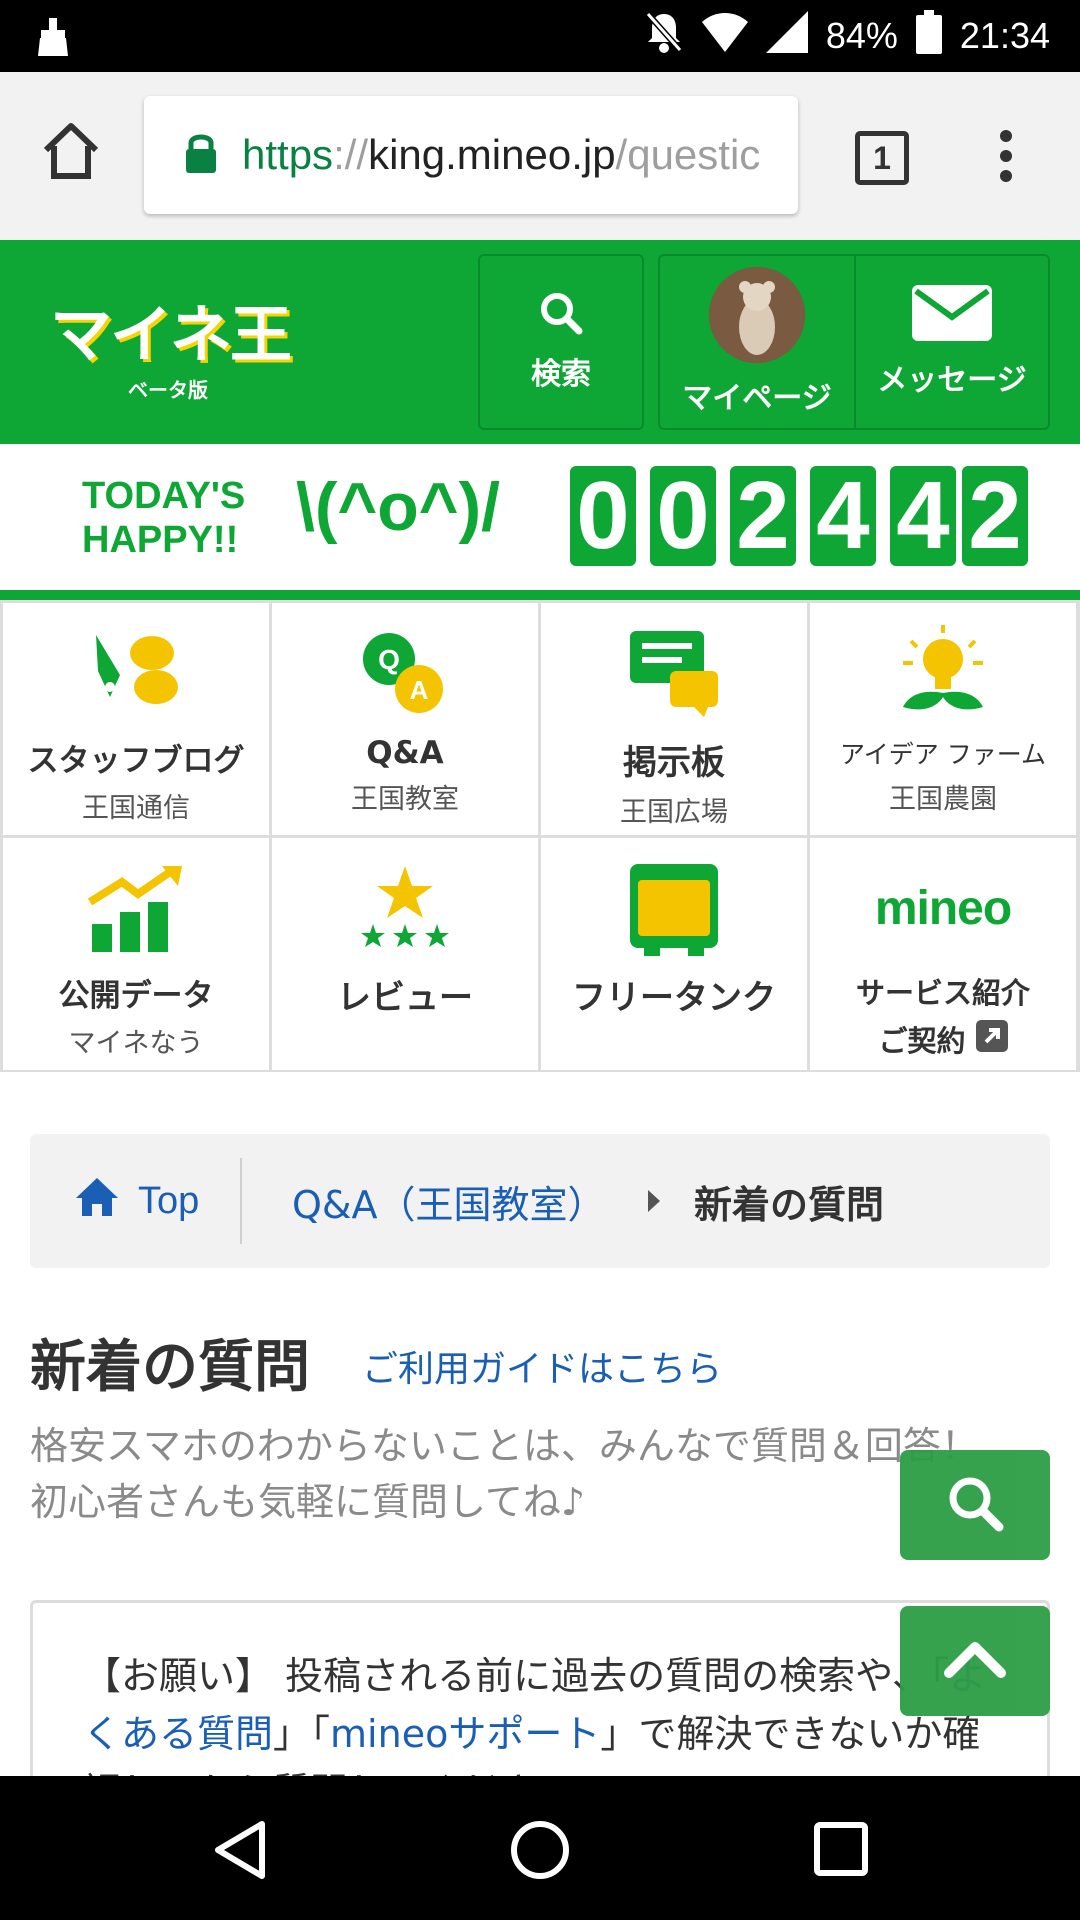  I want to click on home-circle-icon, so click(540, 1852).